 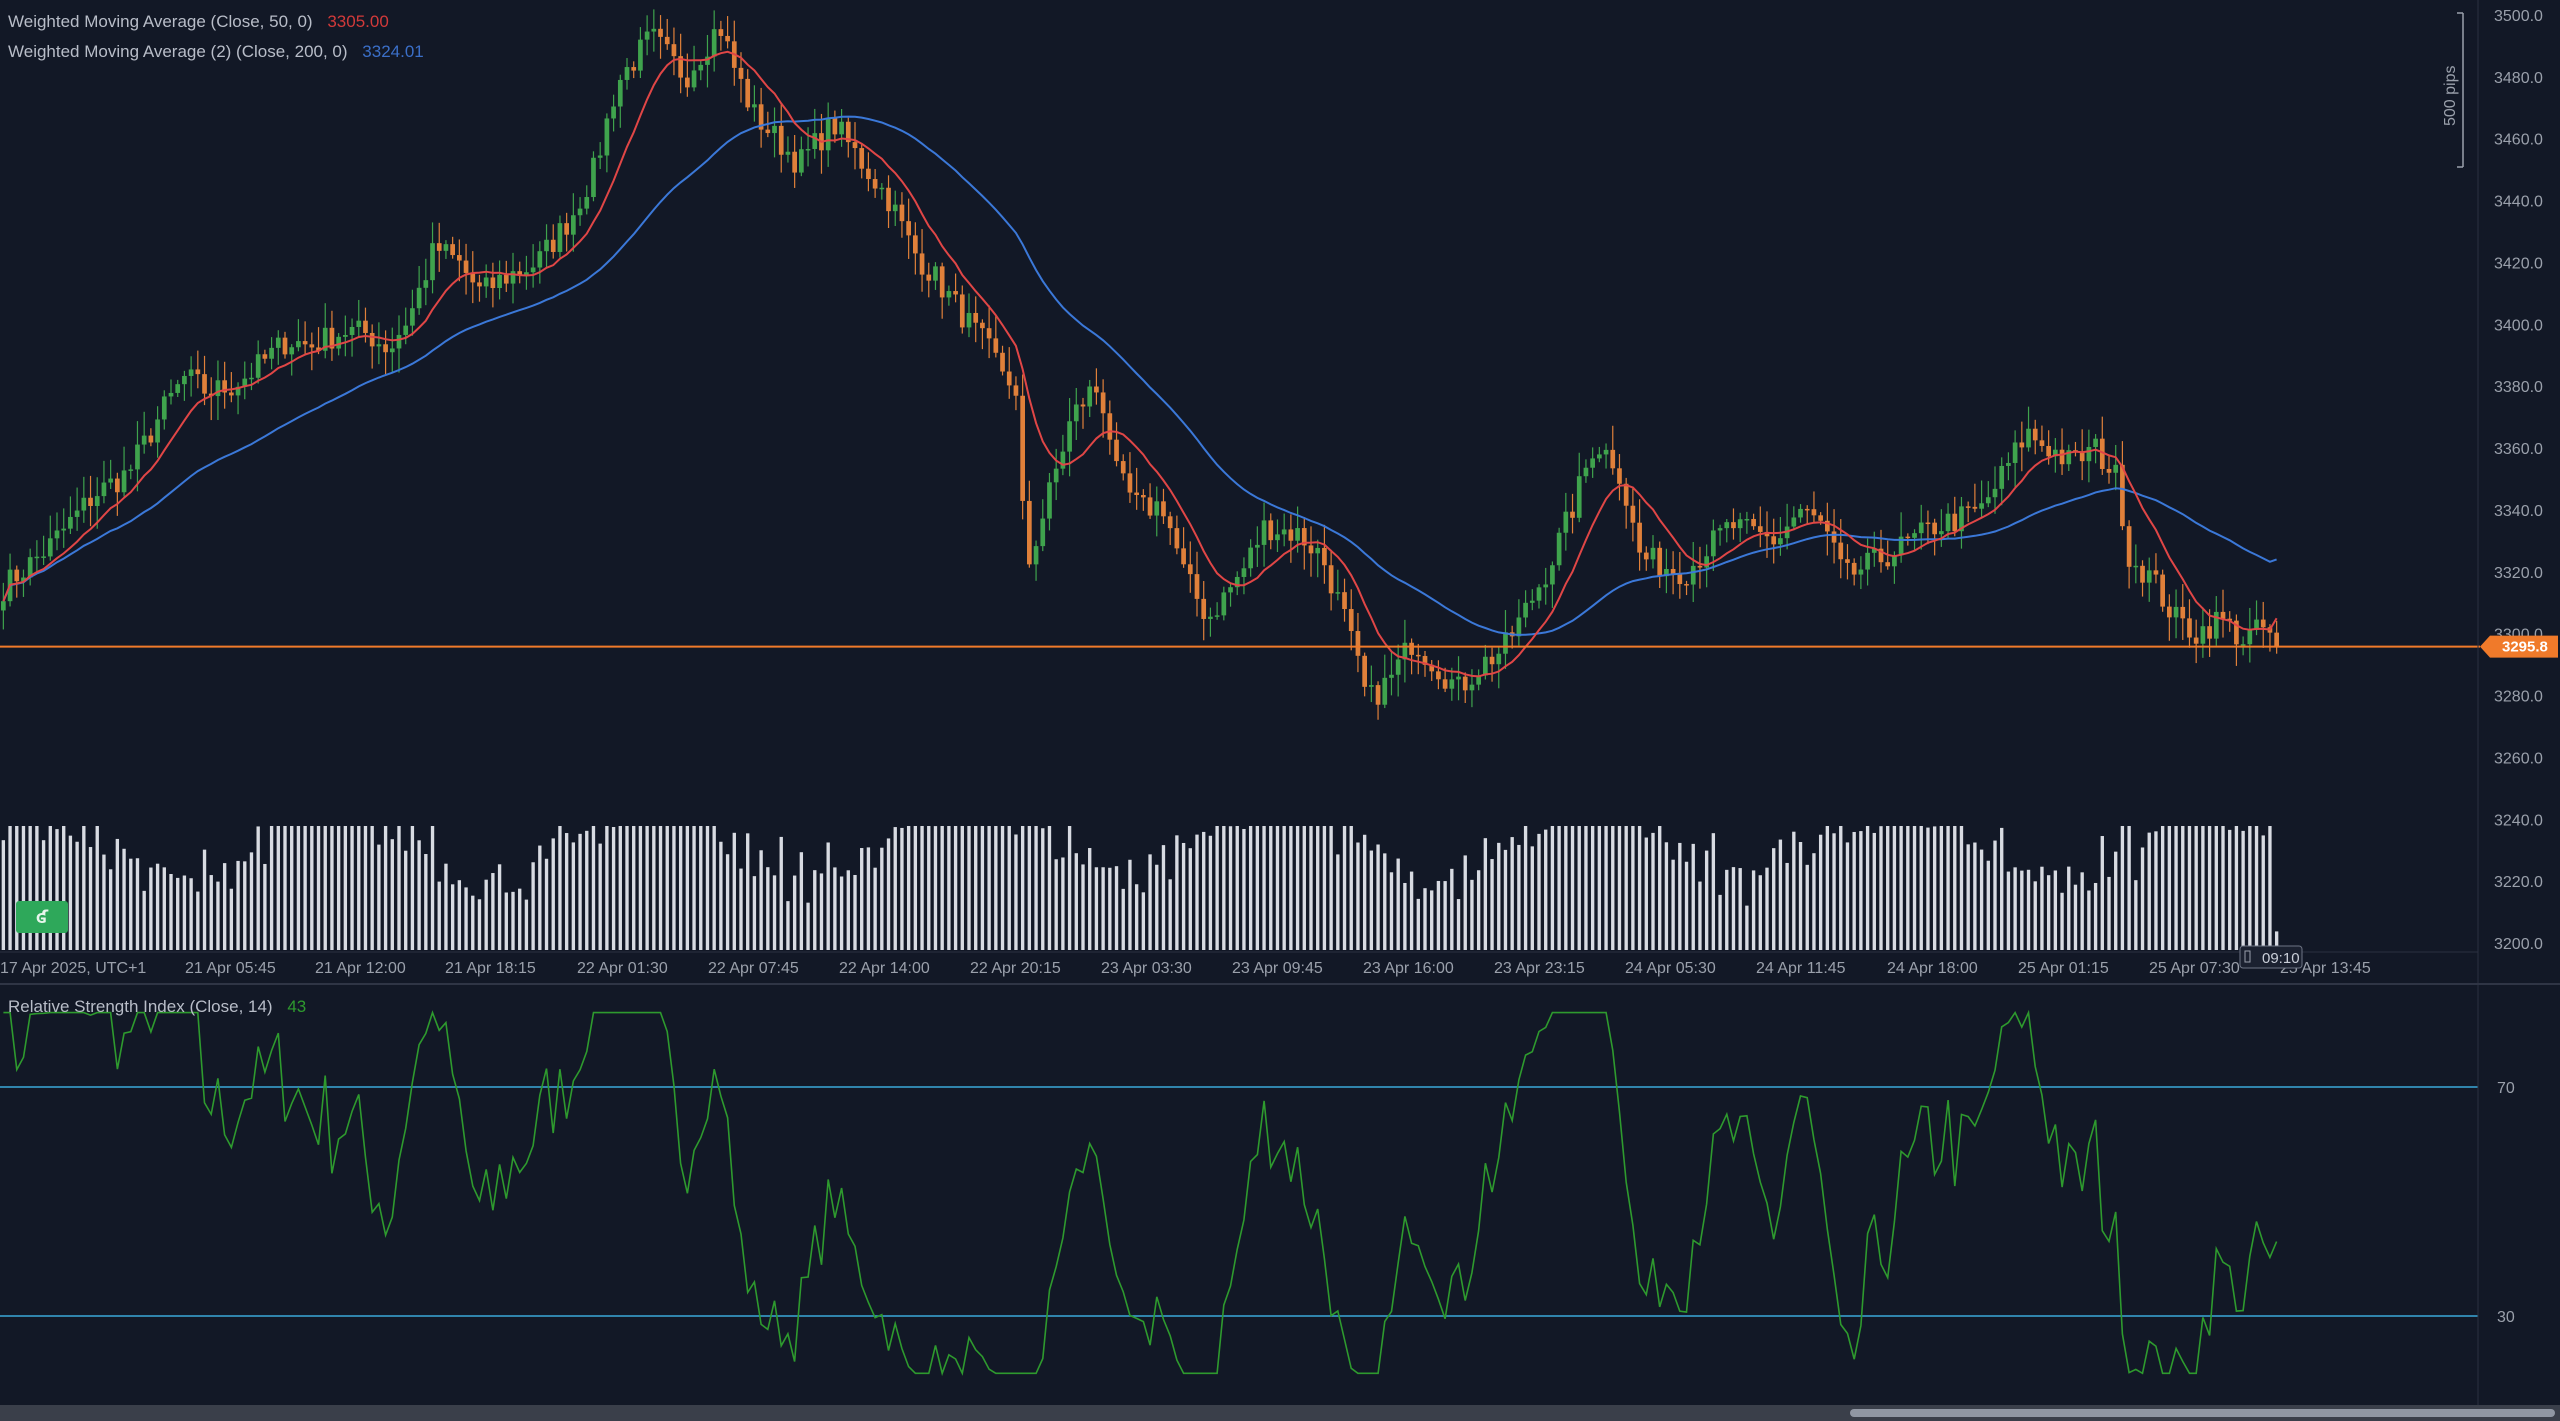 What do you see at coordinates (73, 968) in the screenshot?
I see `time-tick-label: 17 Apr 2025, UTC+1` at bounding box center [73, 968].